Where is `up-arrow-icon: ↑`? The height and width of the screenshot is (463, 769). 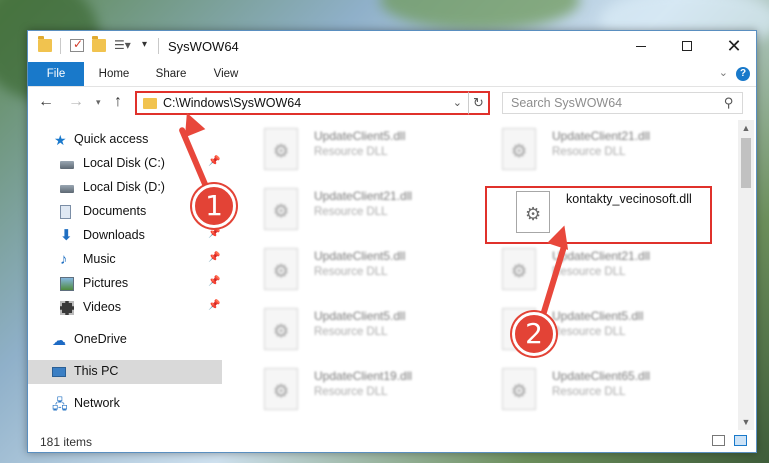 up-arrow-icon: ↑ is located at coordinates (118, 102).